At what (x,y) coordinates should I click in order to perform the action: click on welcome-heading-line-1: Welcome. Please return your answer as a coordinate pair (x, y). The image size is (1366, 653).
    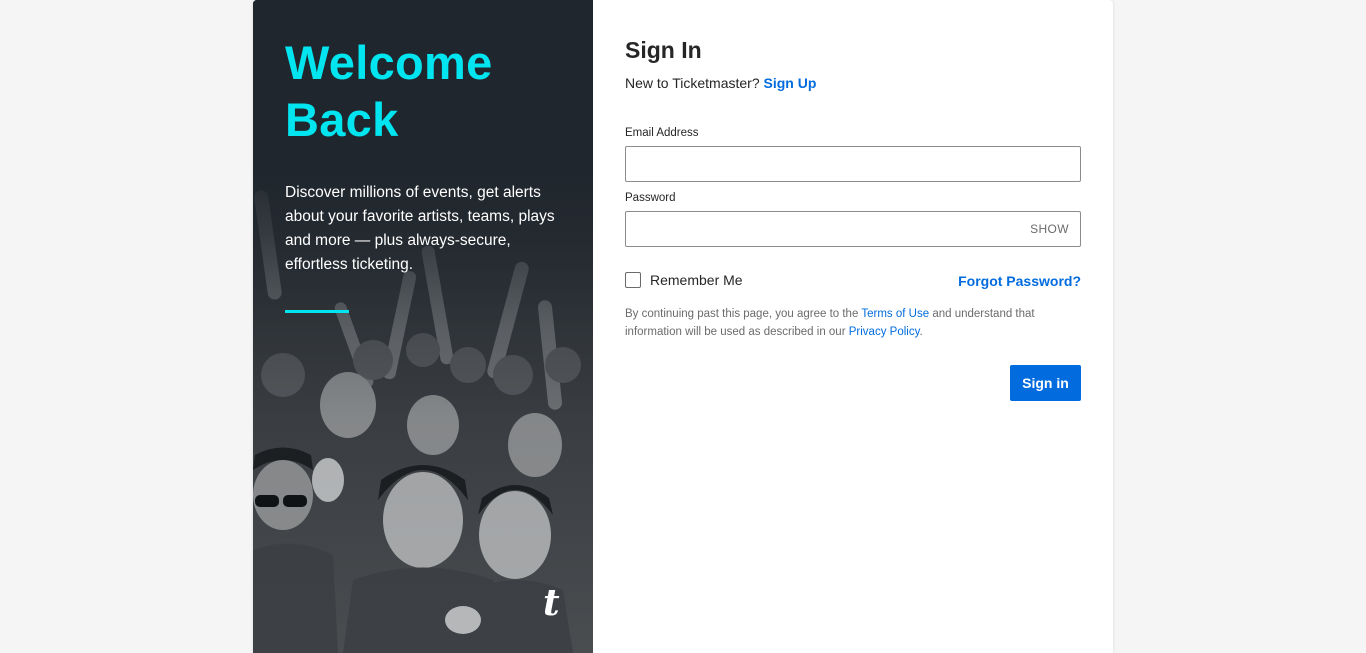
    Looking at the image, I should click on (389, 62).